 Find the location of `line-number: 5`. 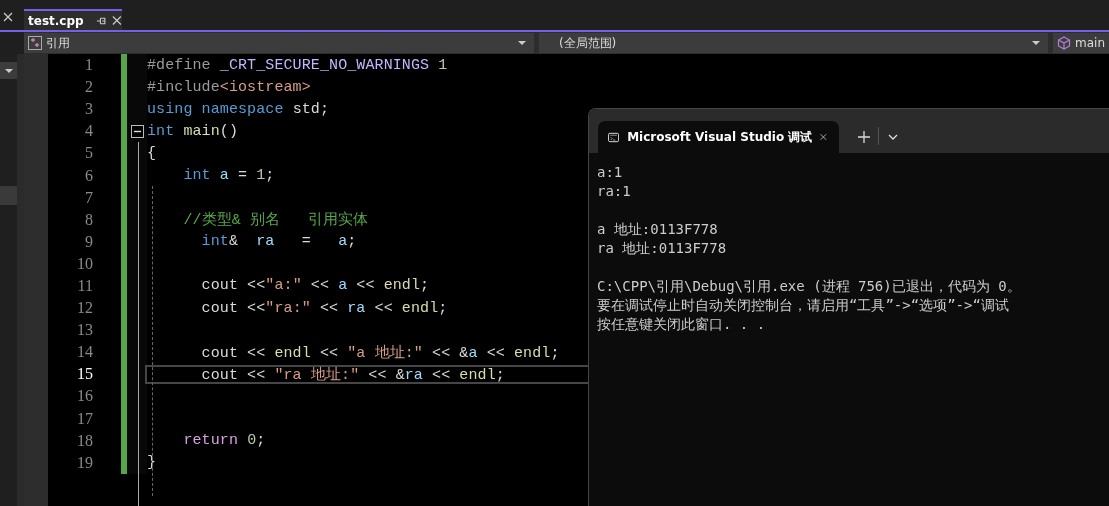

line-number: 5 is located at coordinates (88, 153).